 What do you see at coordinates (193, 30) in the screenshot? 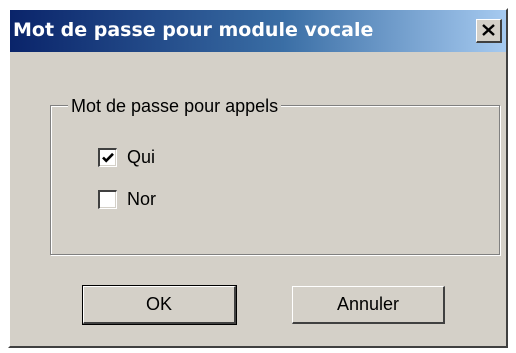
I see `dialog-title: Mot de passe pour module vocale` at bounding box center [193, 30].